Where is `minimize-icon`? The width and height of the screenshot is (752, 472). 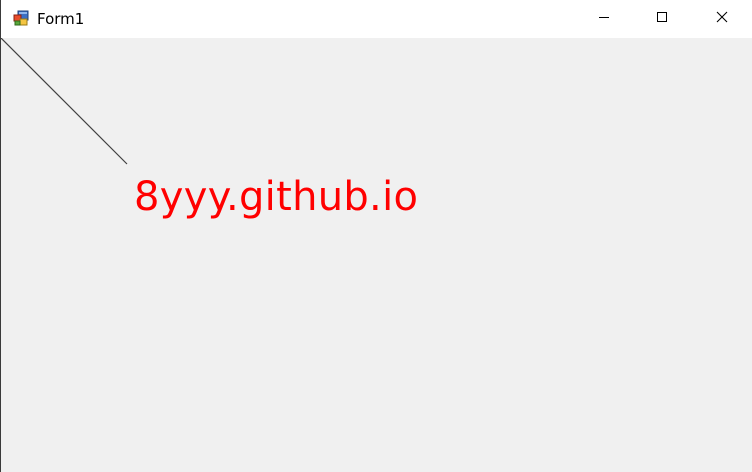
minimize-icon is located at coordinates (604, 19).